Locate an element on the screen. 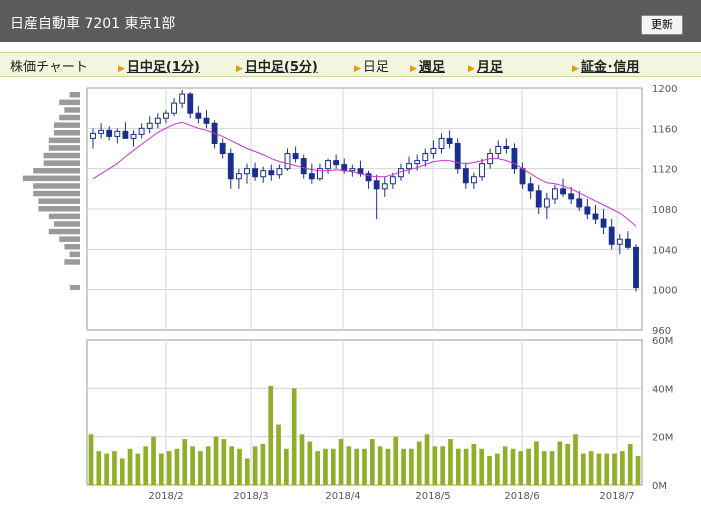 This screenshot has width=701, height=525. price-tick-label: 1040 is located at coordinates (664, 250).